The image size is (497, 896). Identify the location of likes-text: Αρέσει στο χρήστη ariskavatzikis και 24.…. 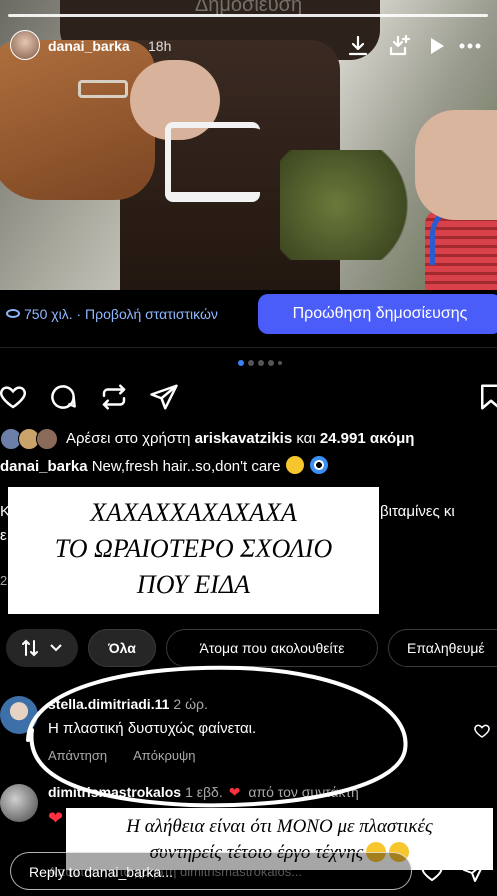
(240, 438).